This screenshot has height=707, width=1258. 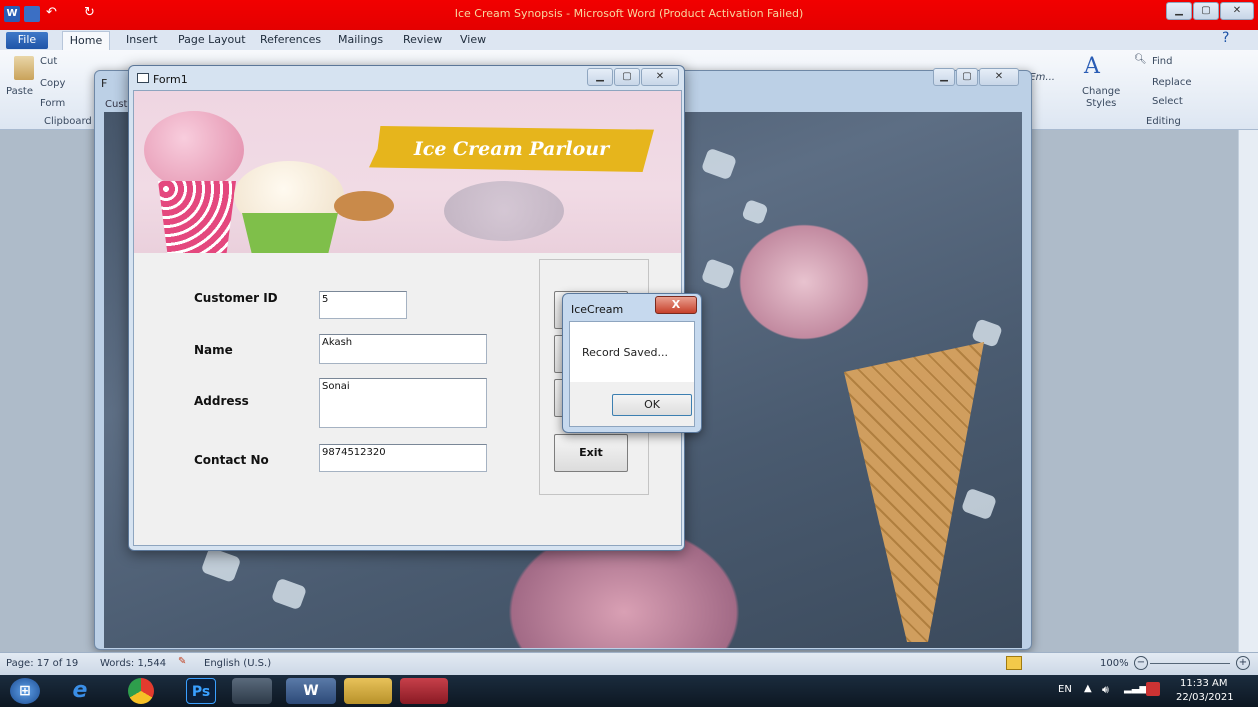 What do you see at coordinates (143, 78) in the screenshot?
I see `form-icon` at bounding box center [143, 78].